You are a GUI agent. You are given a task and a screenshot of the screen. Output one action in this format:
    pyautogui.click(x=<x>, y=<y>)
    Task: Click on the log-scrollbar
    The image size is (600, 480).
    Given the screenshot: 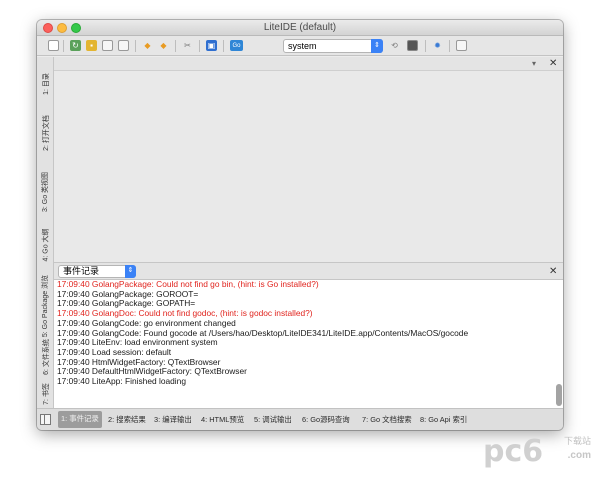 What is the action you would take?
    pyautogui.click(x=559, y=344)
    